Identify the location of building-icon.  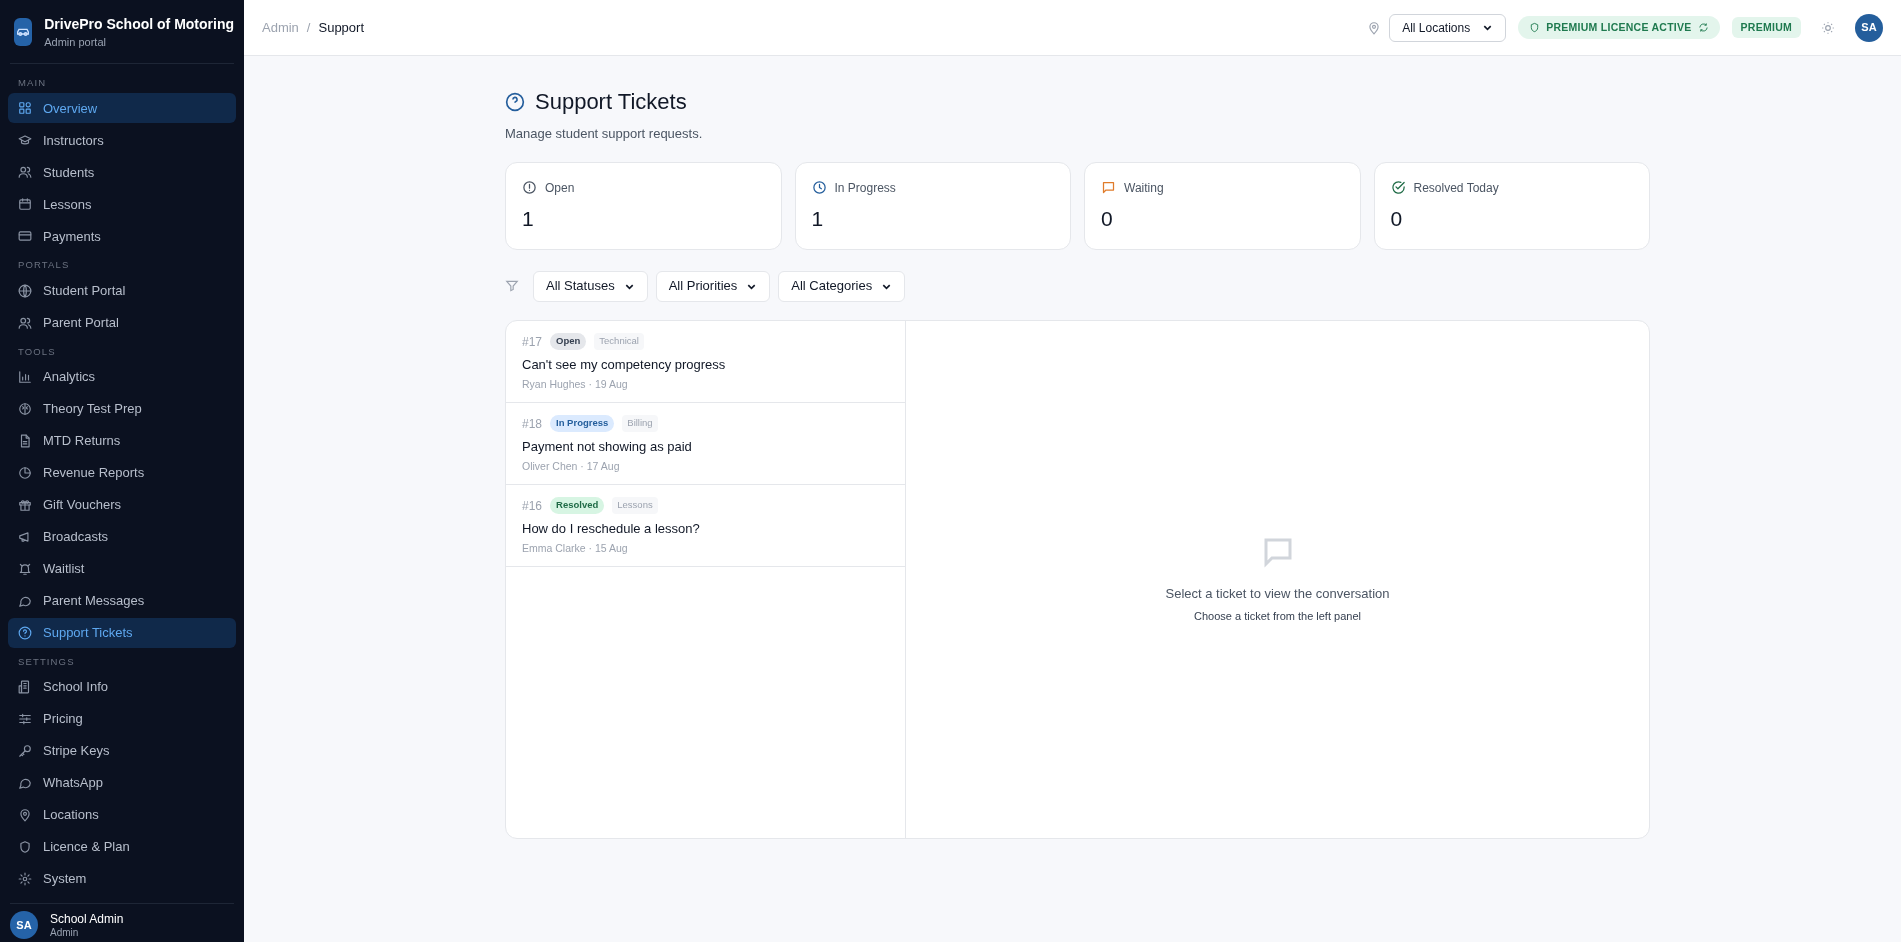
(25, 687).